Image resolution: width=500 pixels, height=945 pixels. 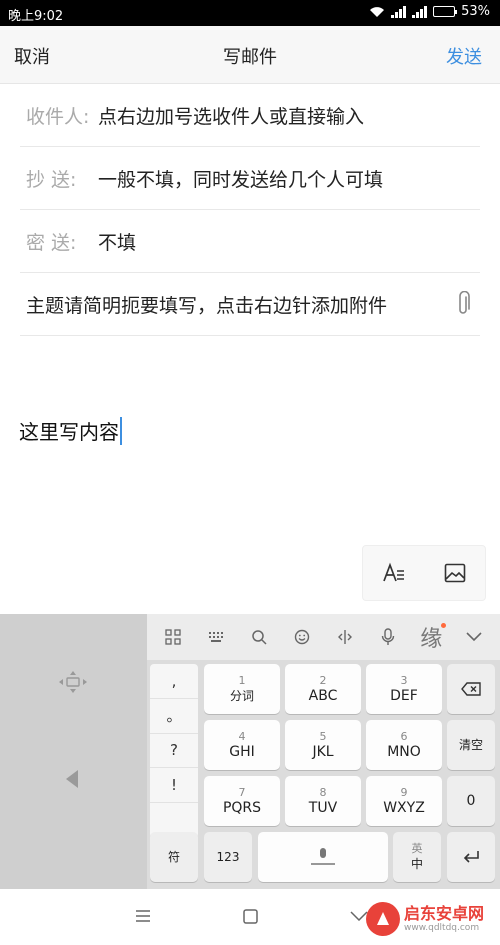 I want to click on watermark-logo-icon, so click(x=383, y=919).